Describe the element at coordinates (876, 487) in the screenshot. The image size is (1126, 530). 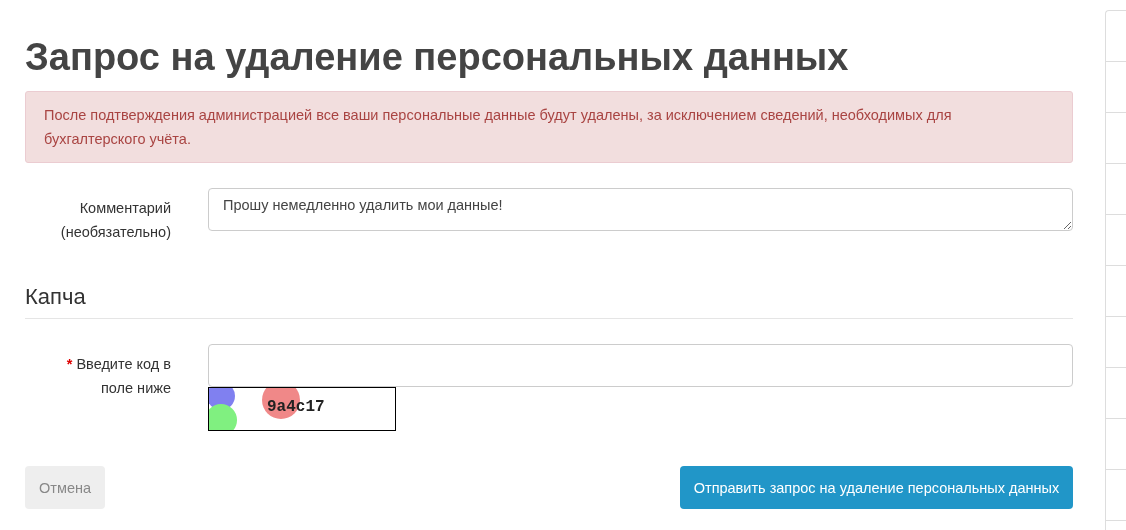
I see `submit-button: Отправить запрос на удаление персональных данных` at that location.